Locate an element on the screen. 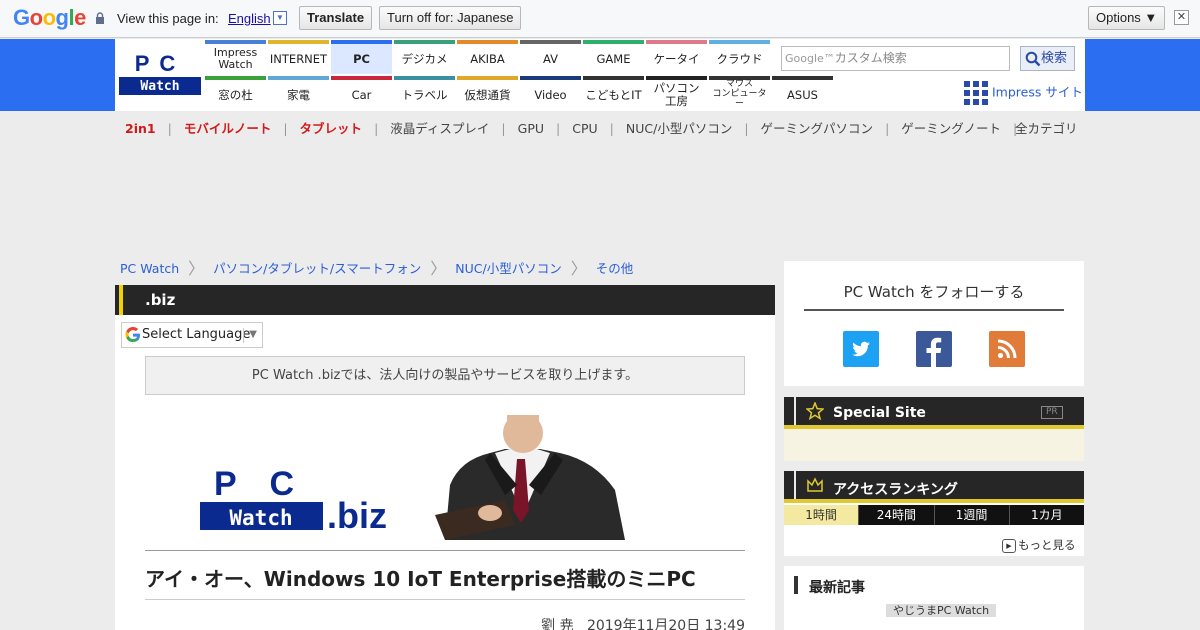 Image resolution: width=1200 pixels, height=630 pixels. nav-item-bottom-9: ASUS is located at coordinates (802, 93).